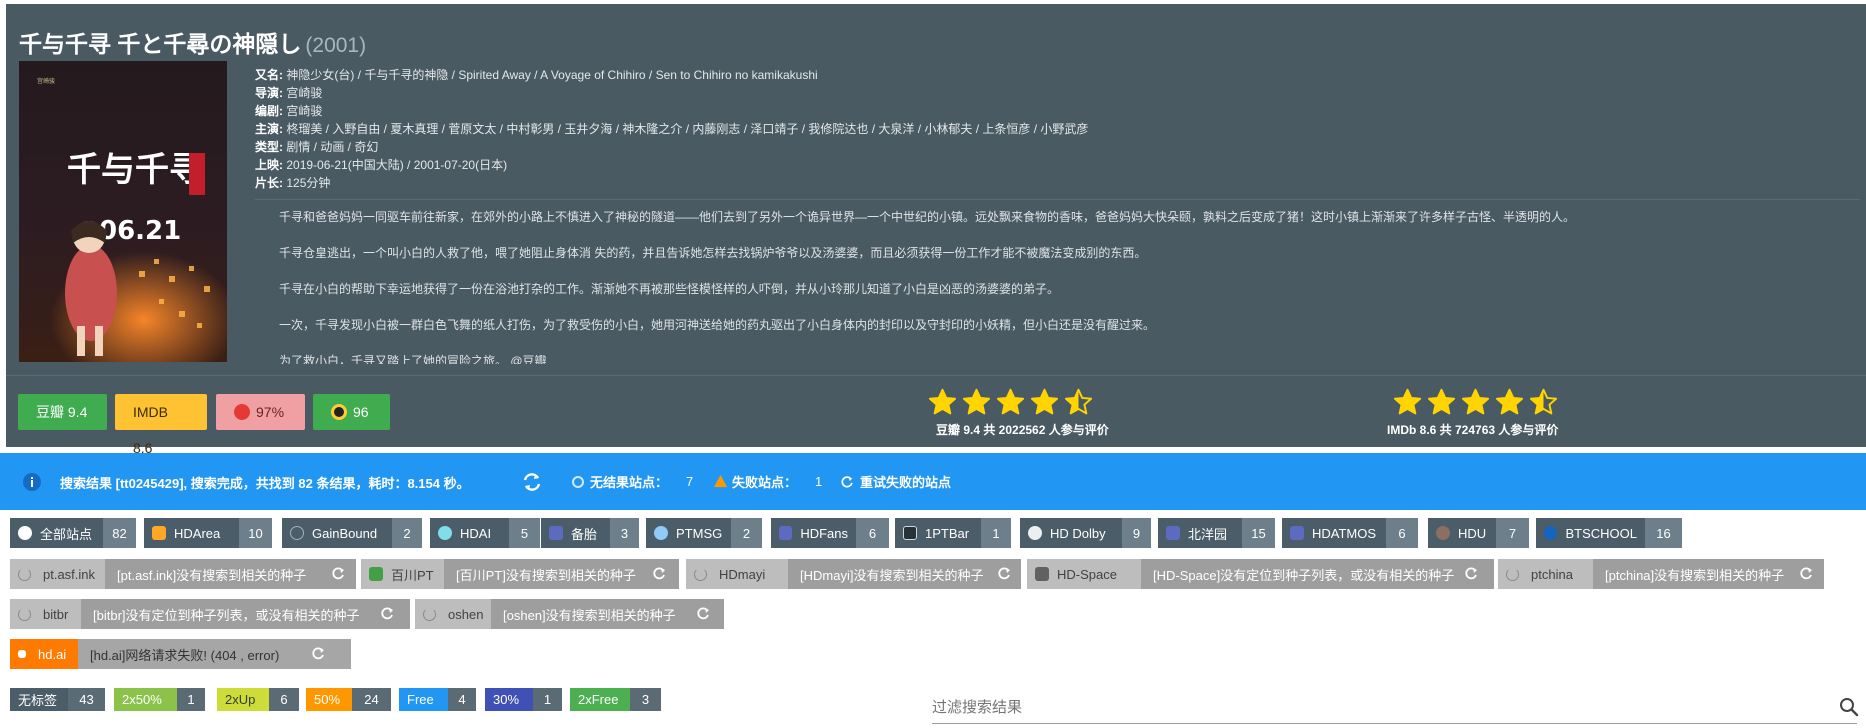 The image size is (1866, 728). Describe the element at coordinates (895, 481) in the screenshot. I see `retry-failed-sites-button: 重试失败的站点` at that location.